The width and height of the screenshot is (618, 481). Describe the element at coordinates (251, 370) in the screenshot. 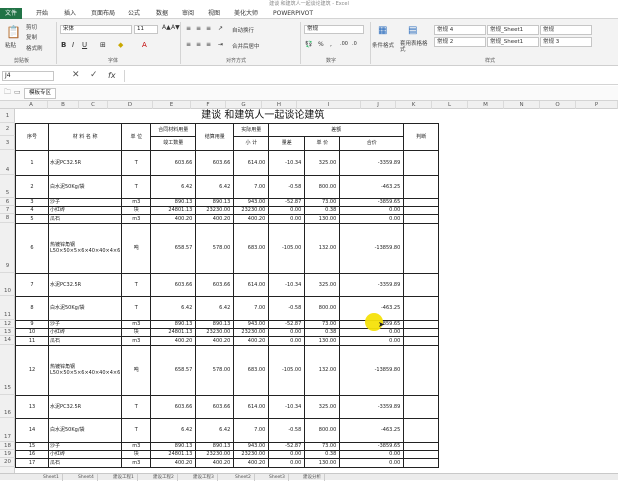

I see `cell: 683.00` at that location.